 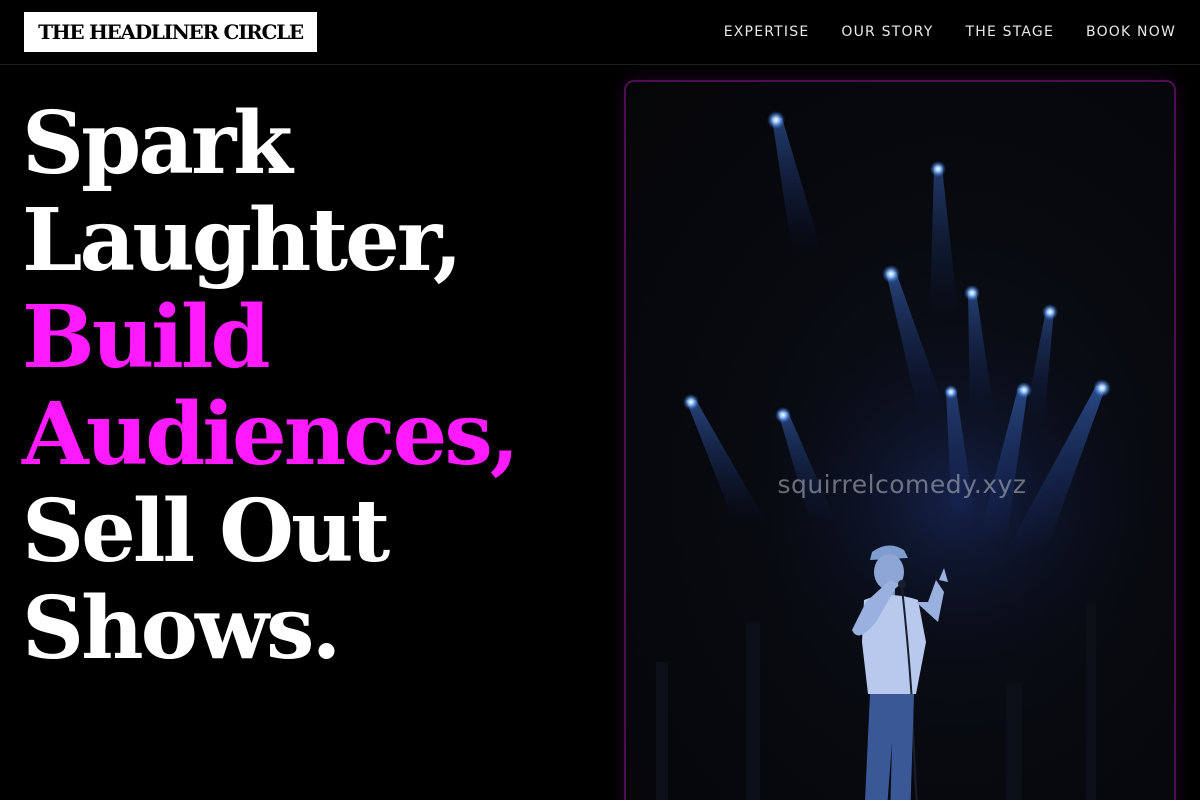 What do you see at coordinates (1009, 32) in the screenshot?
I see `nav-link-the-stage: THE STAGE` at bounding box center [1009, 32].